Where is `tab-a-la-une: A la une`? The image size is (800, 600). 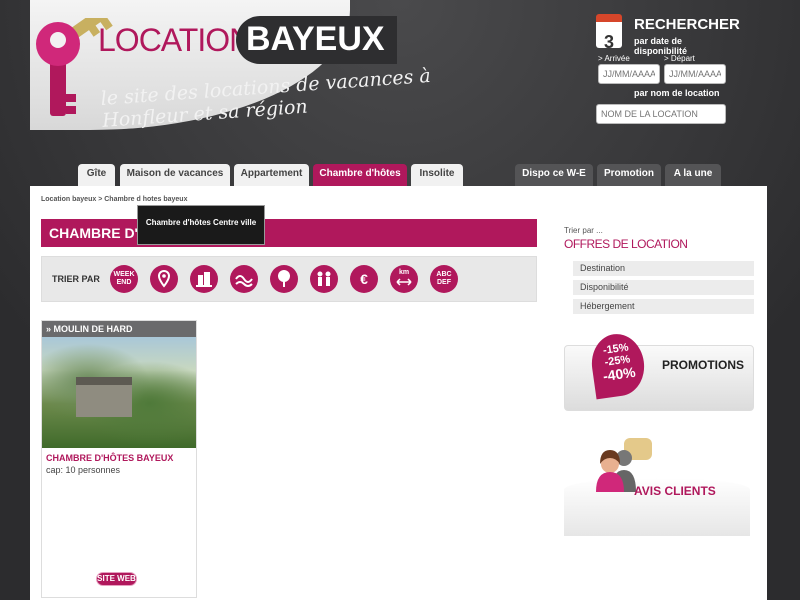
tab-a-la-une: A la une is located at coordinates (693, 175).